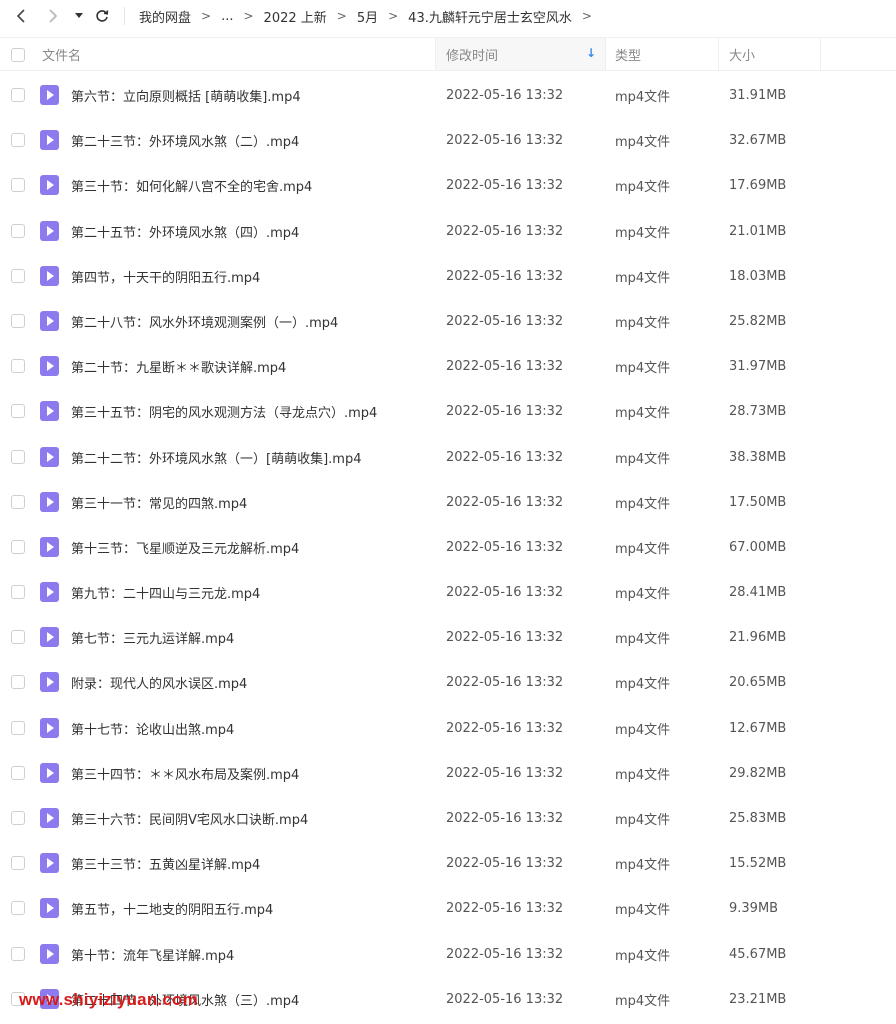 The image size is (896, 1024). Describe the element at coordinates (79, 16) in the screenshot. I see `caret-down-icon` at that location.